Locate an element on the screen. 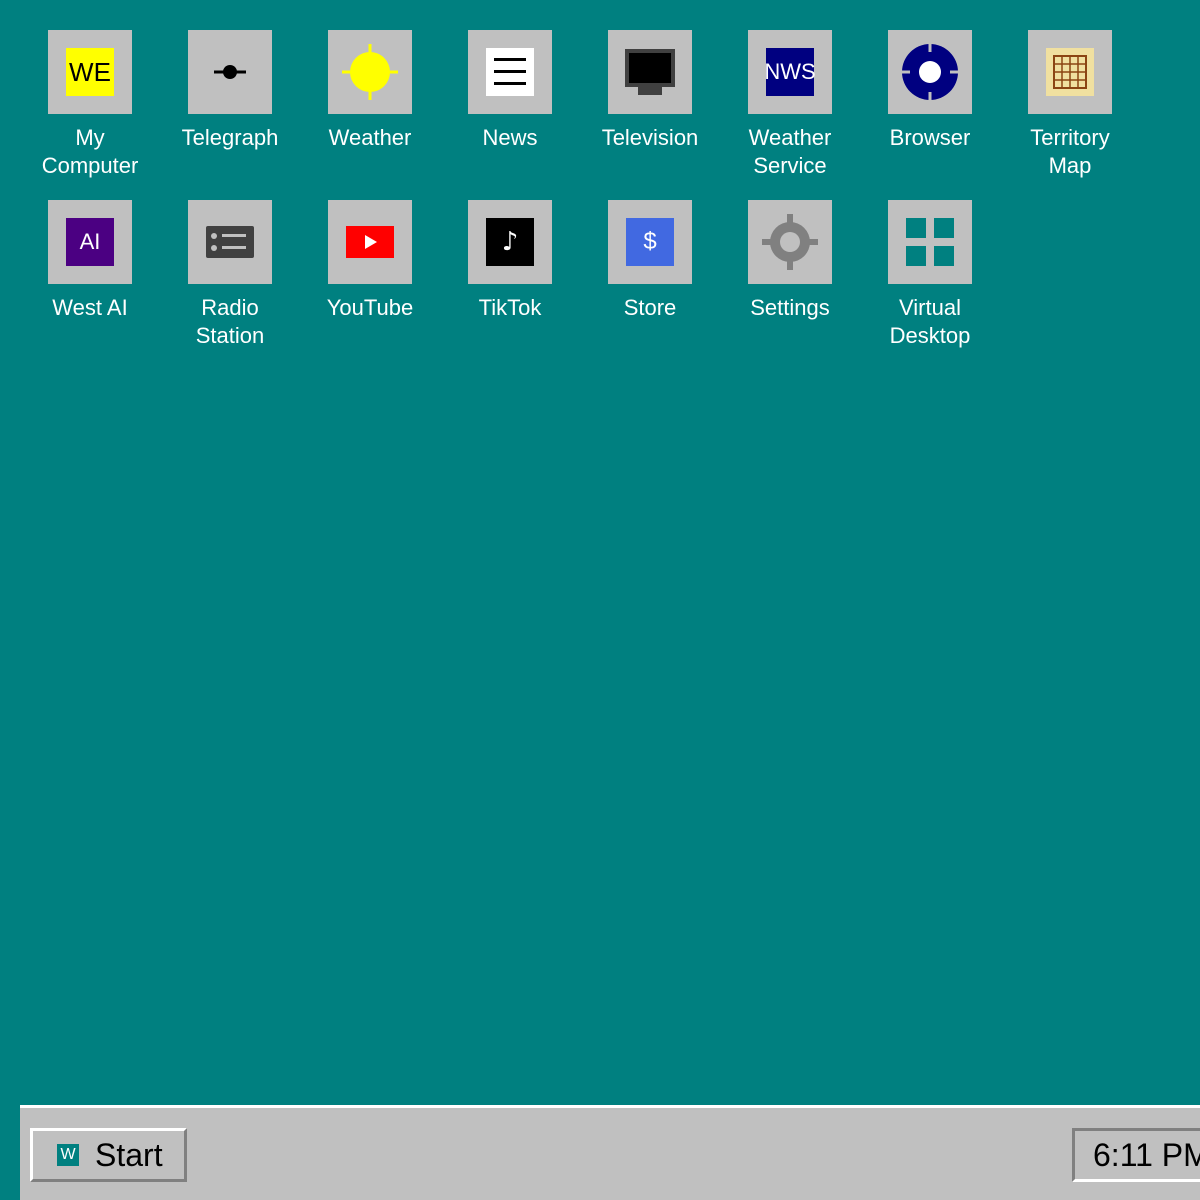 Image resolution: width=1200 pixels, height=1200 pixels. tv-screen-icon is located at coordinates (650, 72).